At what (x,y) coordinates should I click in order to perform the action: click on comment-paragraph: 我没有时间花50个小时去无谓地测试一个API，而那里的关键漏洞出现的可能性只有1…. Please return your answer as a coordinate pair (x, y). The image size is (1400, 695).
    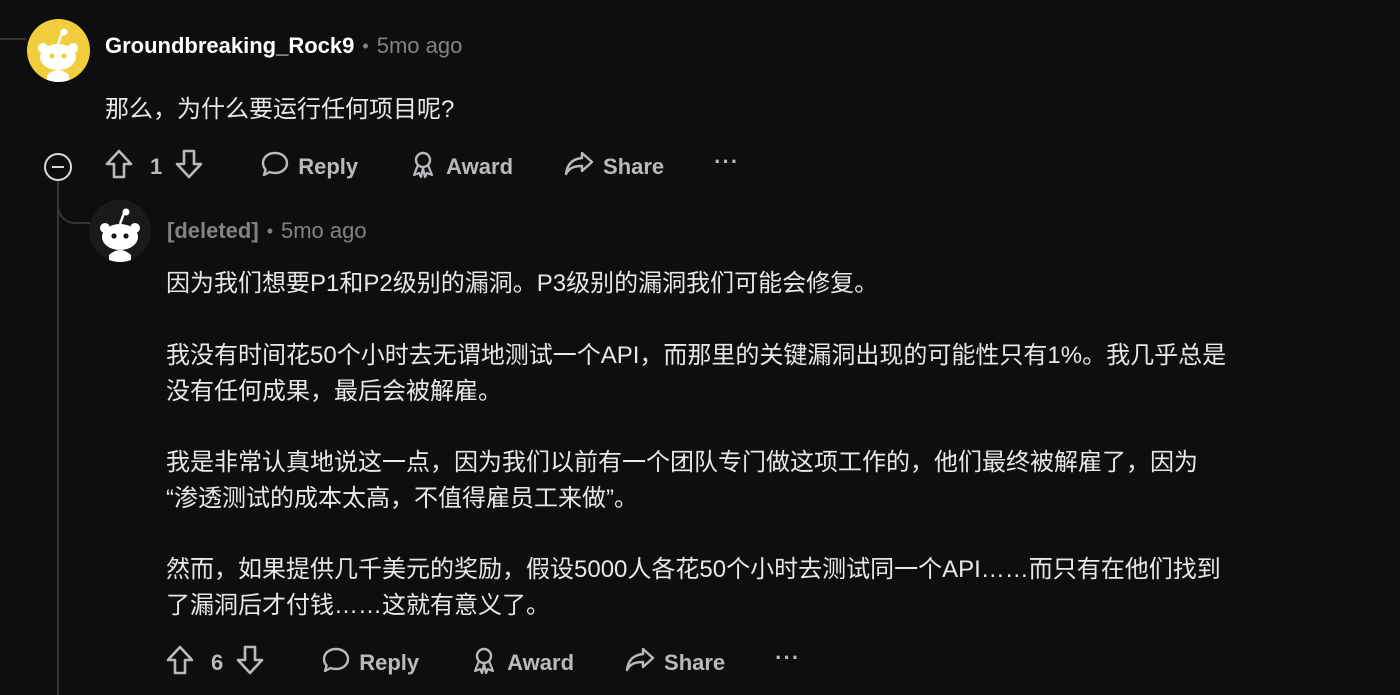
    Looking at the image, I should click on (696, 374).